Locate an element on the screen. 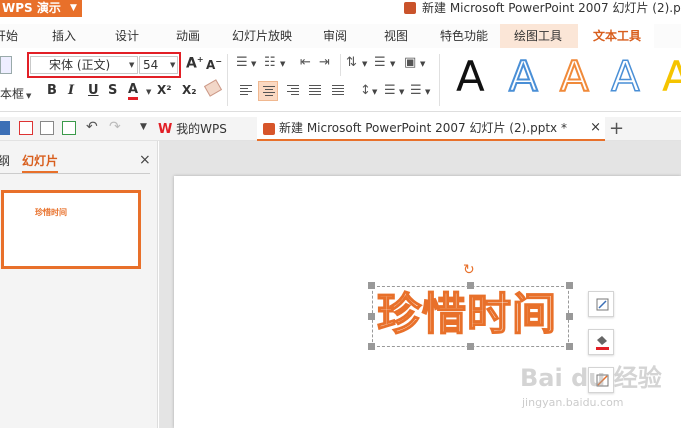 The width and height of the screenshot is (681, 428). menu-tab-insert: 插入 is located at coordinates (64, 36).